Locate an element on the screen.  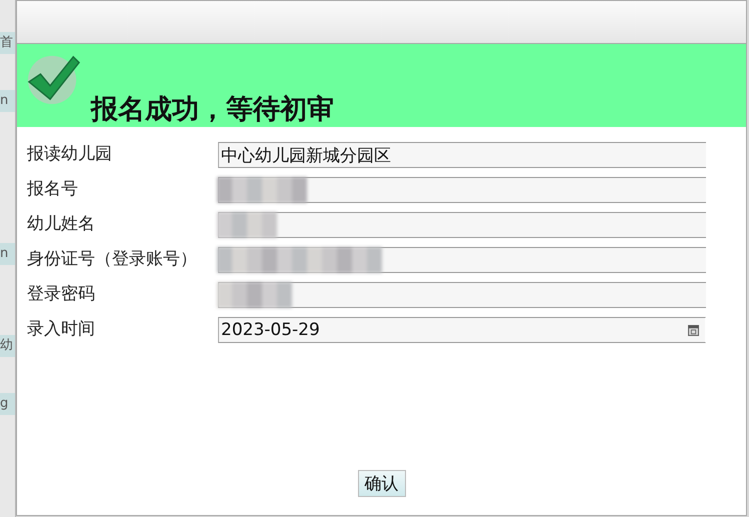
field-label: 幼儿姓名 is located at coordinates (61, 224).